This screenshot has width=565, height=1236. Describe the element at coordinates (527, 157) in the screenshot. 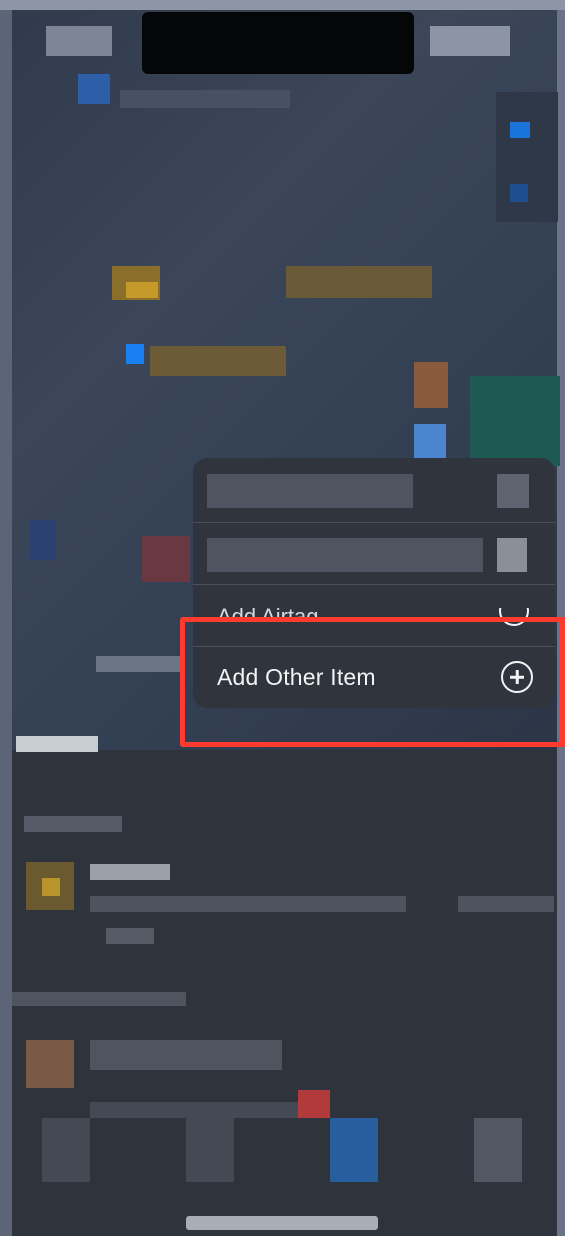

I see `map-control-blur` at that location.